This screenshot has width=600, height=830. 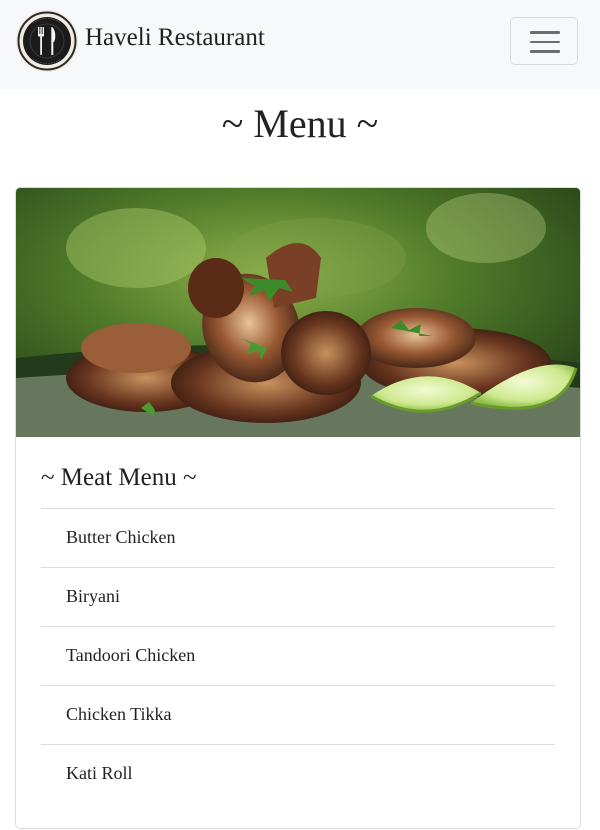 What do you see at coordinates (47, 41) in the screenshot?
I see `restaurant-logo-icon` at bounding box center [47, 41].